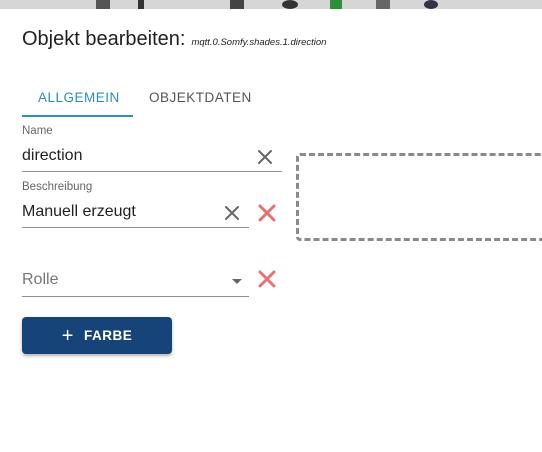 This screenshot has height=452, width=542. What do you see at coordinates (67, 335) in the screenshot?
I see `plus-icon: +` at bounding box center [67, 335].